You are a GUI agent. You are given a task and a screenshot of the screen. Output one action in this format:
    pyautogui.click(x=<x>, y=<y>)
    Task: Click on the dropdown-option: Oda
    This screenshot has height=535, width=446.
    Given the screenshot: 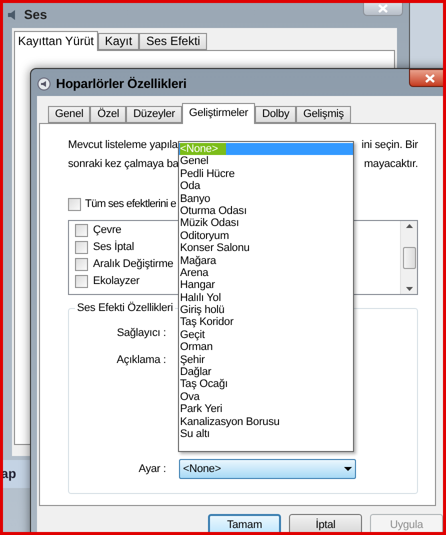 What is the action you would take?
    pyautogui.click(x=266, y=186)
    